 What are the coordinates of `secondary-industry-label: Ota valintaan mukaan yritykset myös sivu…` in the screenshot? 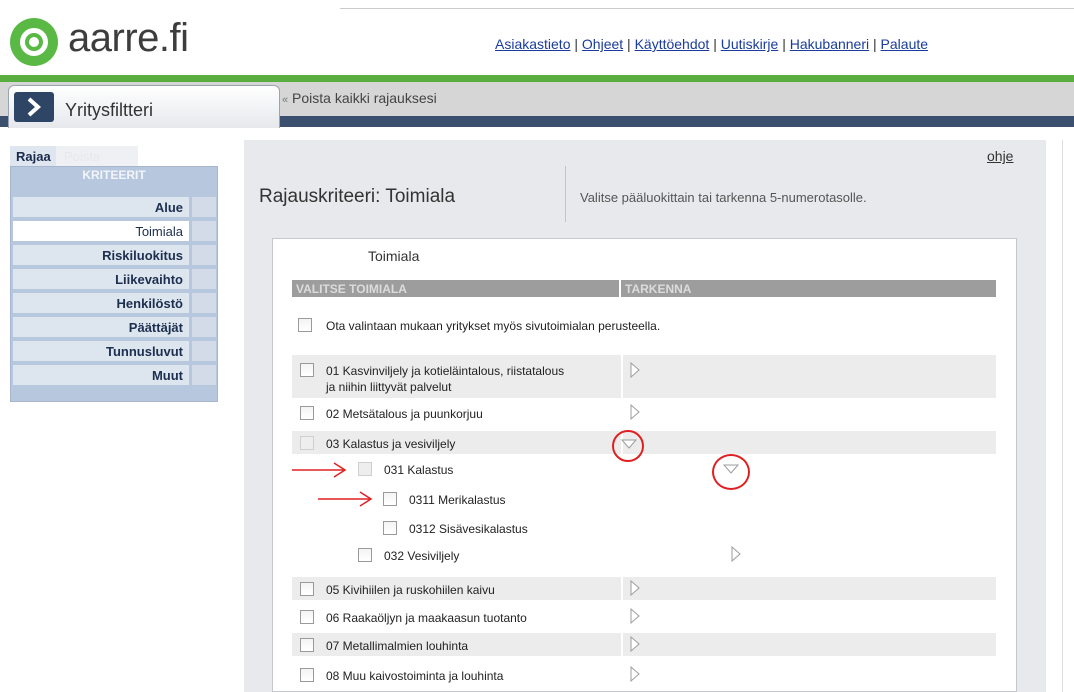 It's located at (493, 326).